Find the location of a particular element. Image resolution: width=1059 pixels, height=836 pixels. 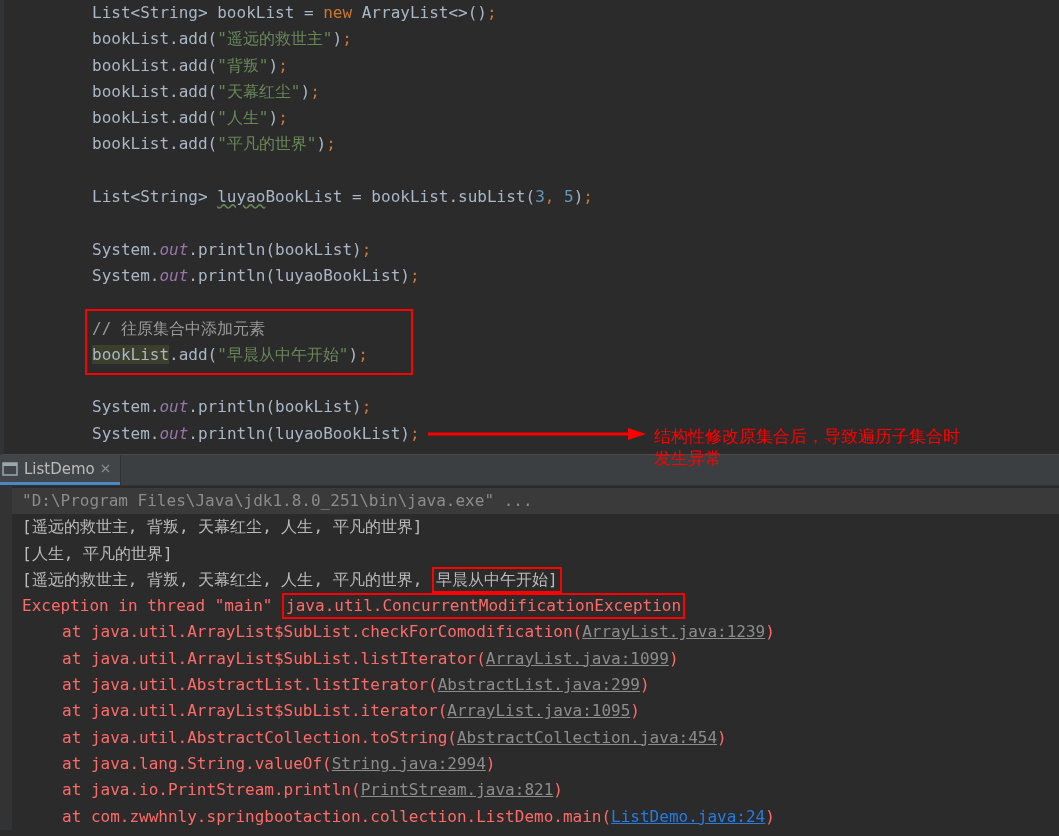

console-text: [人生, 平凡的世界] is located at coordinates (97, 553).